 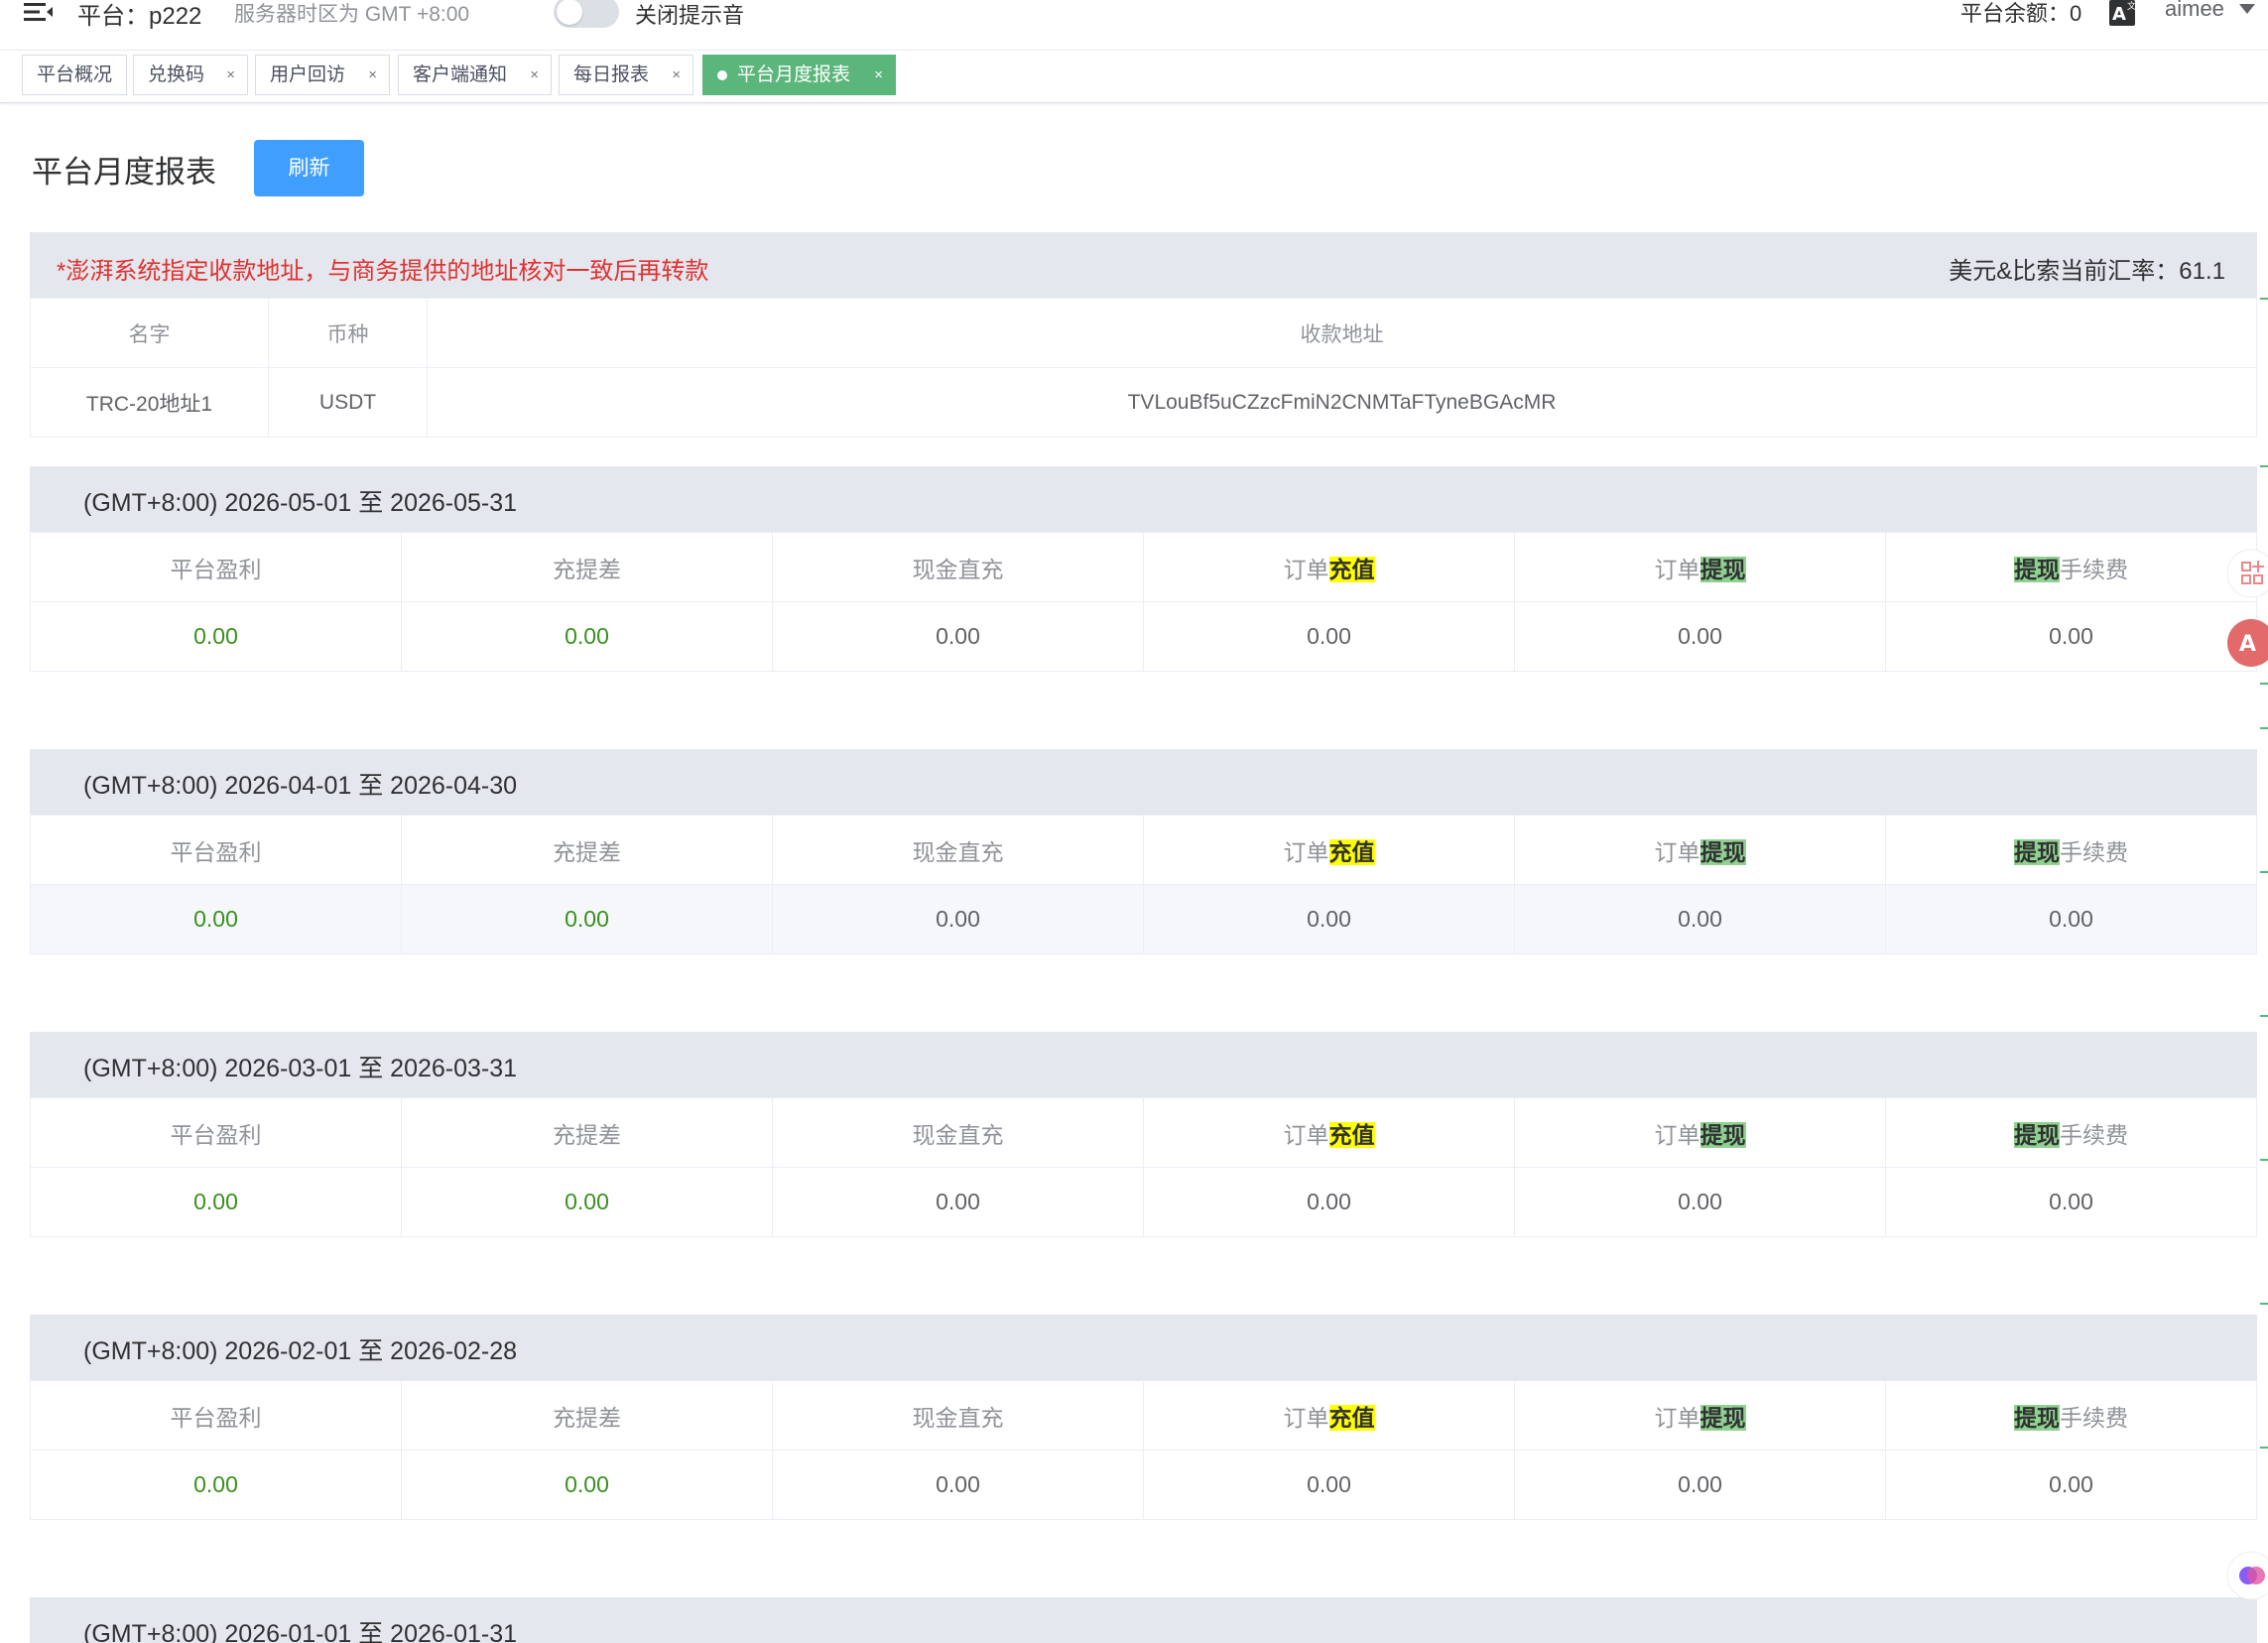 What do you see at coordinates (460, 74) in the screenshot?
I see `tab-label: 客户端通知` at bounding box center [460, 74].